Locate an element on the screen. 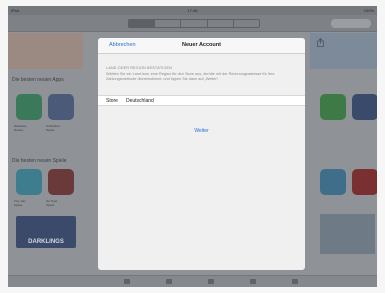  sheet-header: Abbrechen Neuer Account is located at coordinates (201, 46).